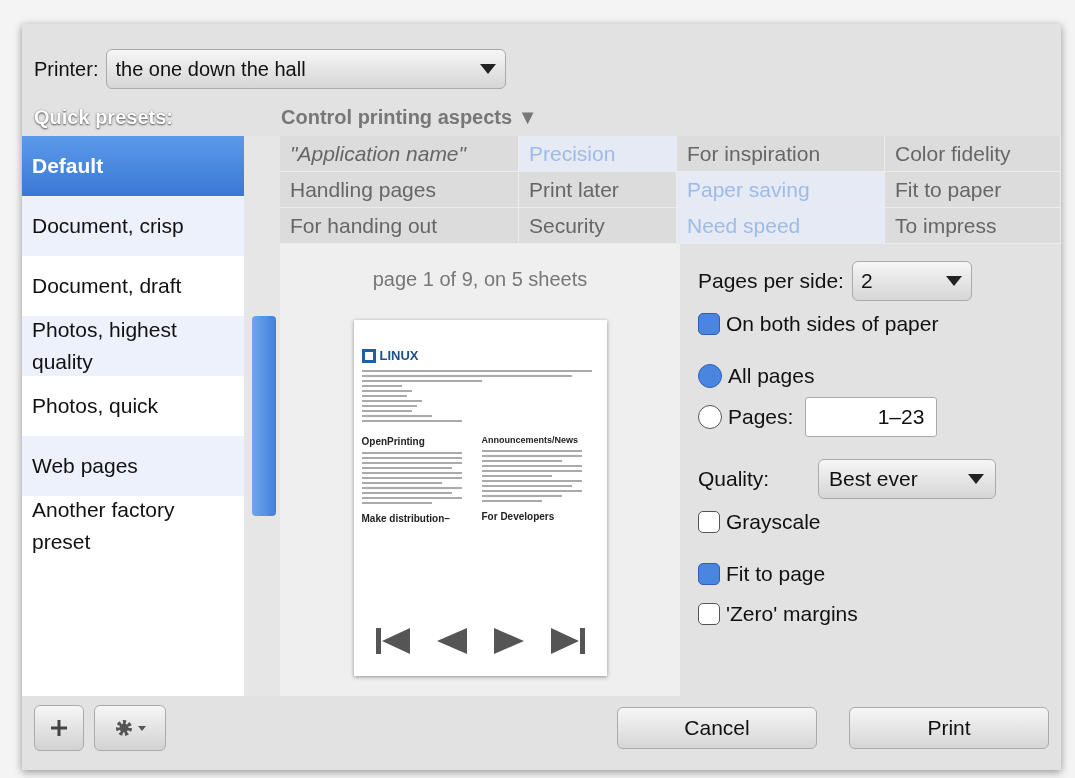 The image size is (1075, 778). Describe the element at coordinates (103, 118) in the screenshot. I see `presets-heading: Quick presets:` at that location.